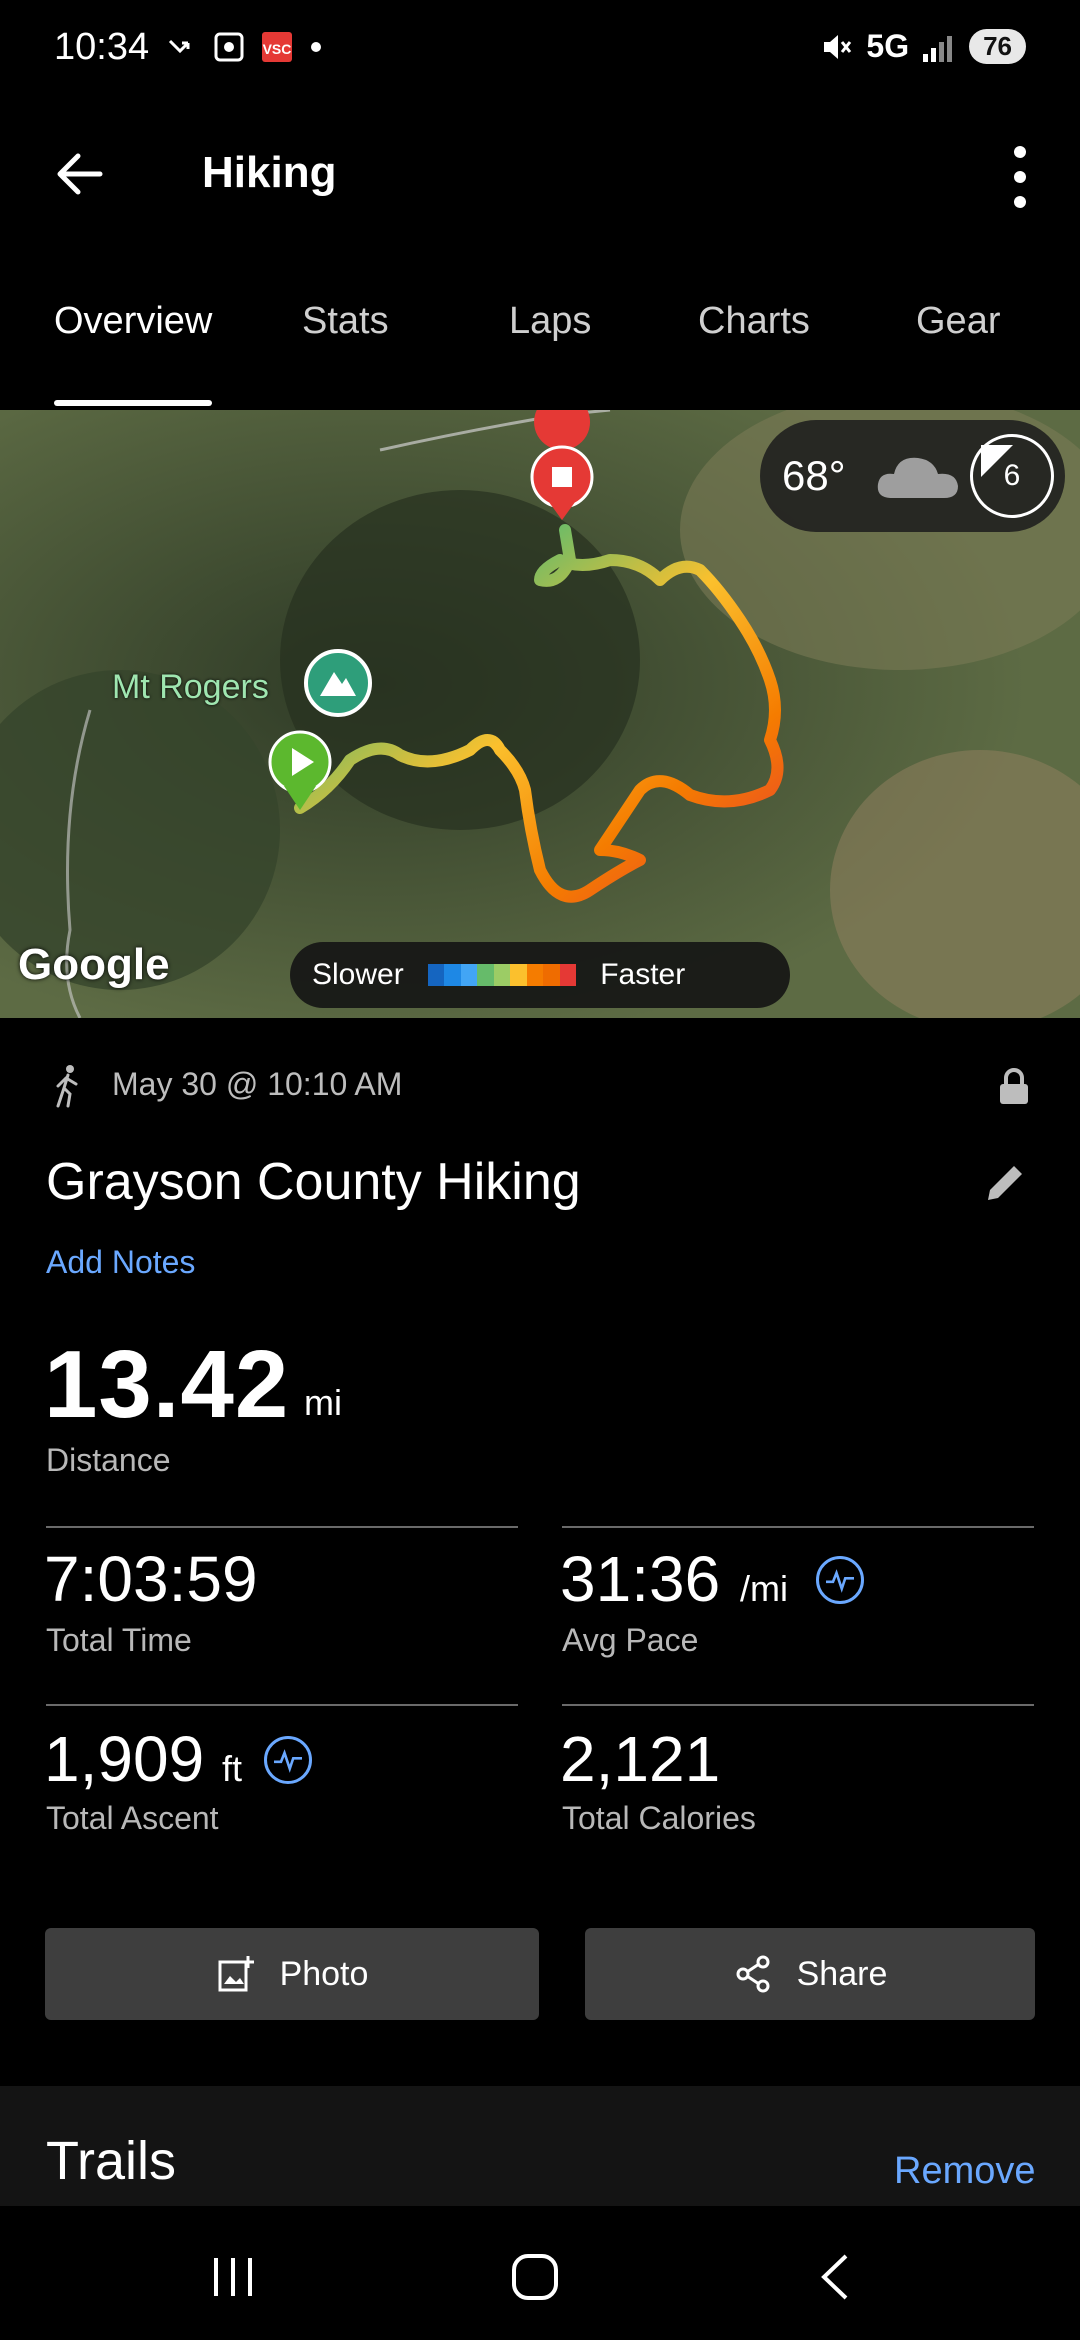 The image size is (1080, 2340). What do you see at coordinates (358, 974) in the screenshot?
I see `legend-slower-label: Slower` at bounding box center [358, 974].